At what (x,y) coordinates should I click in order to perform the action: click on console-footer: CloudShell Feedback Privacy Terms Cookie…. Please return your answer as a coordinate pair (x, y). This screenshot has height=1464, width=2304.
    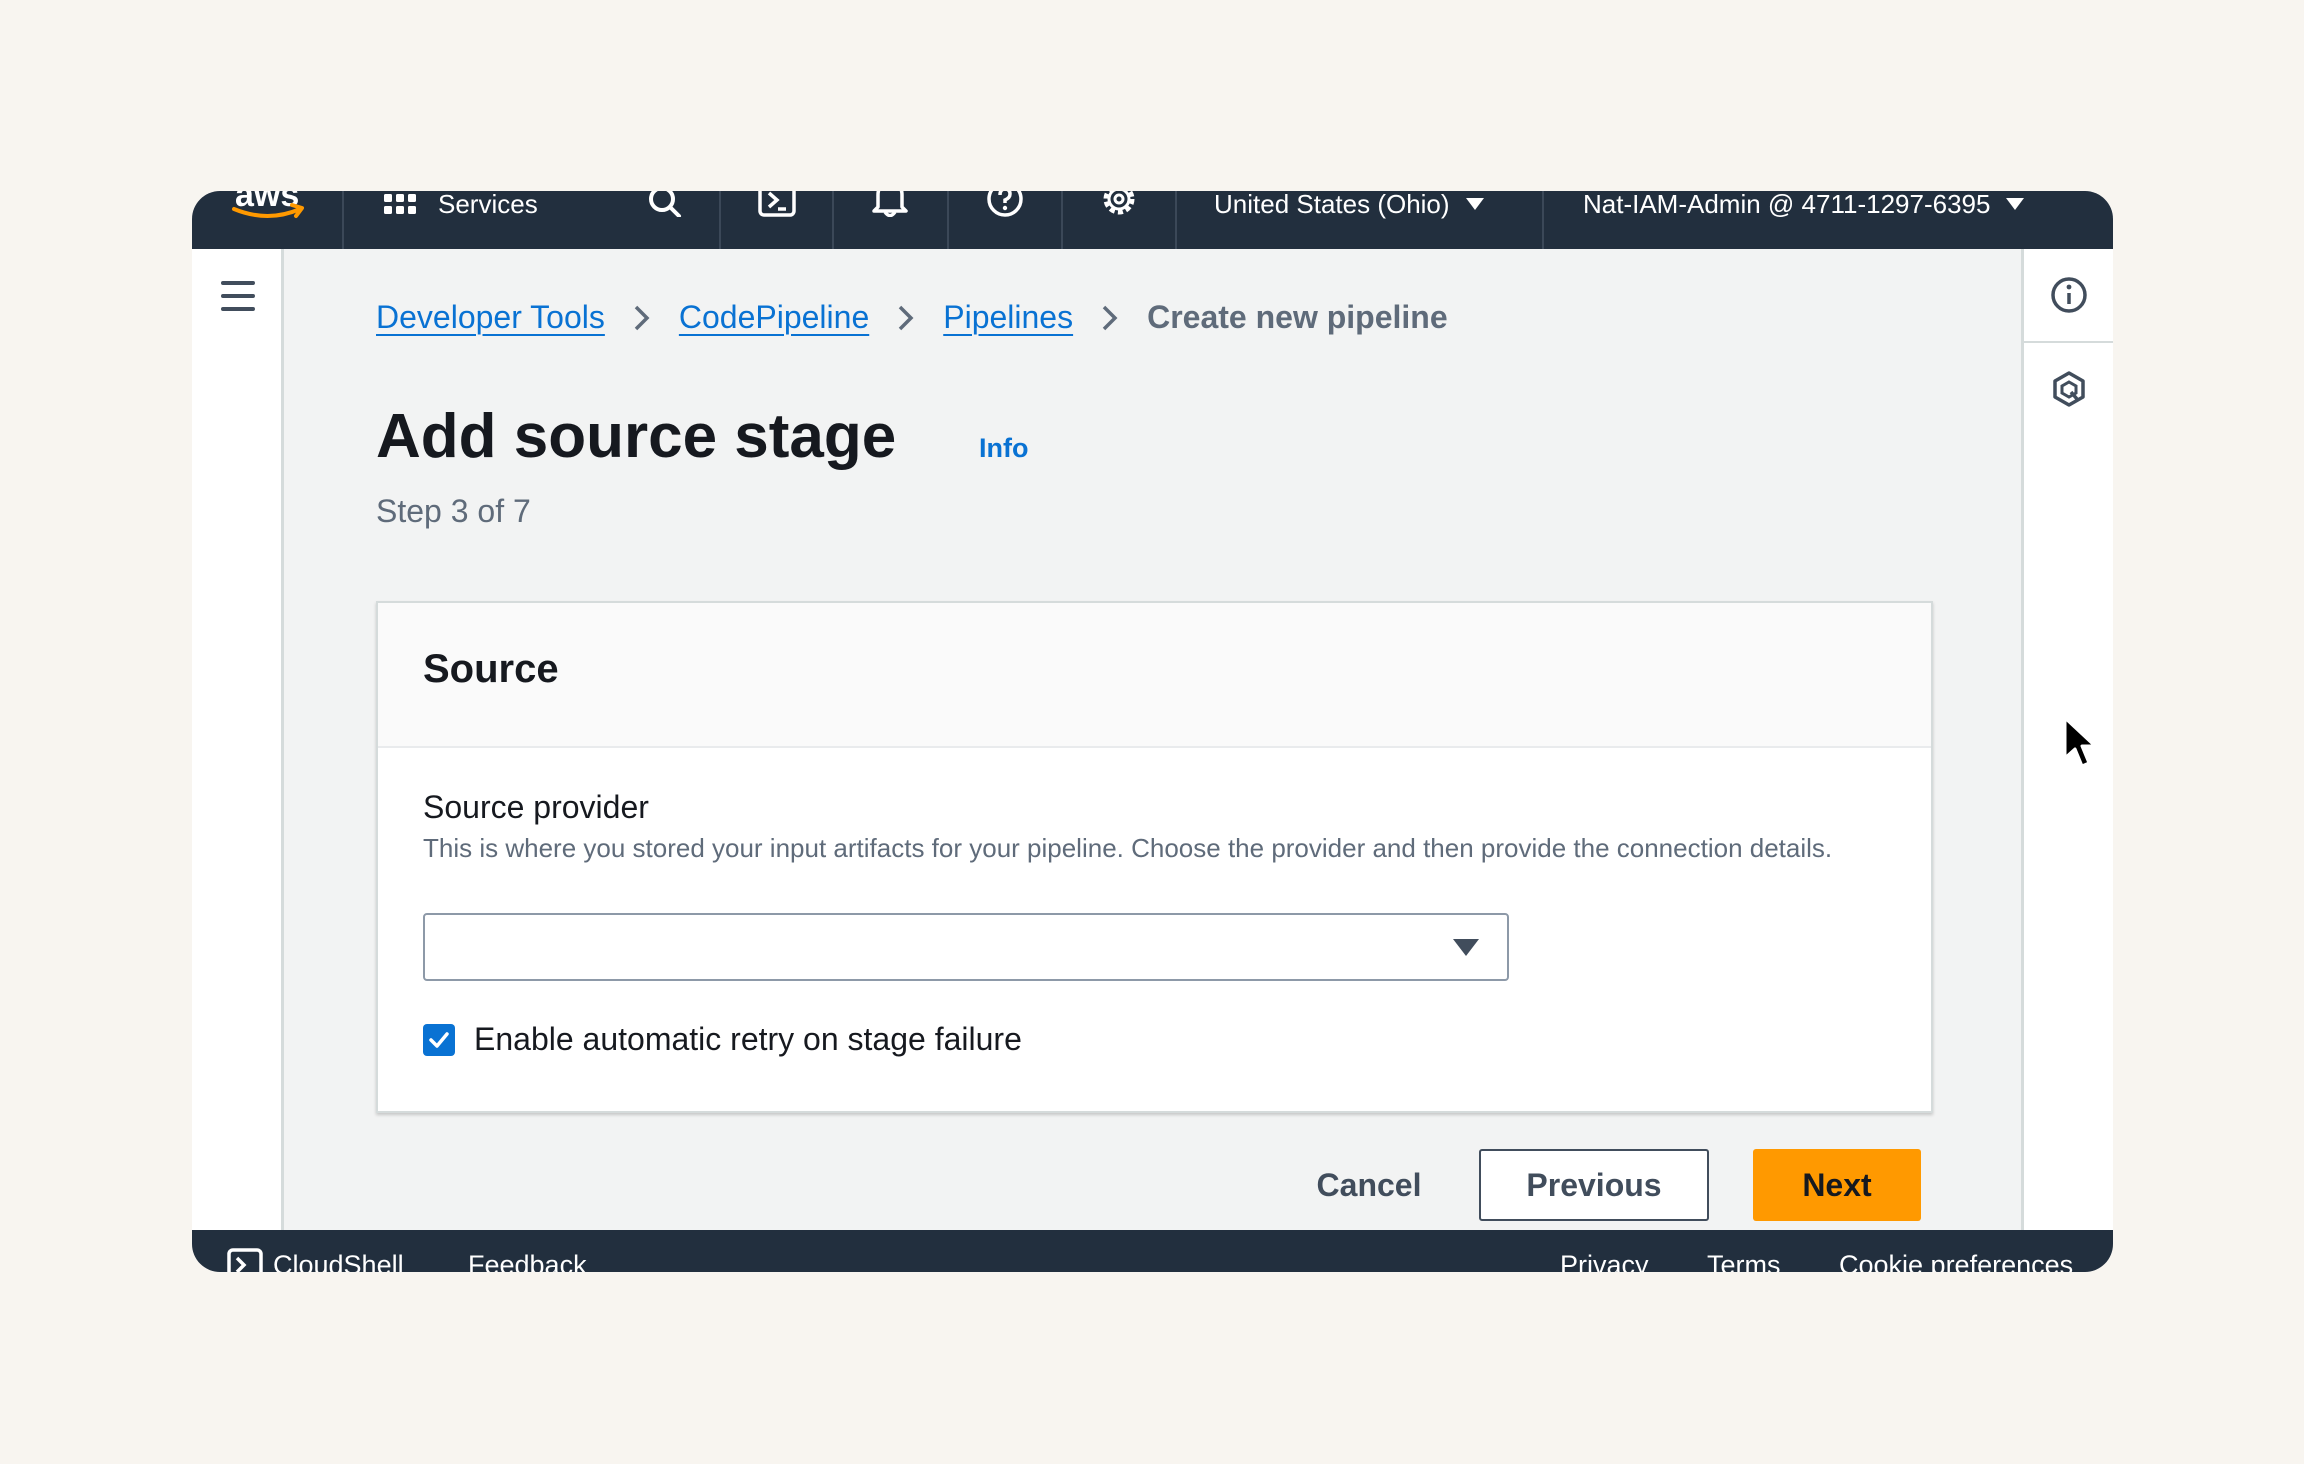
    Looking at the image, I should click on (1152, 1251).